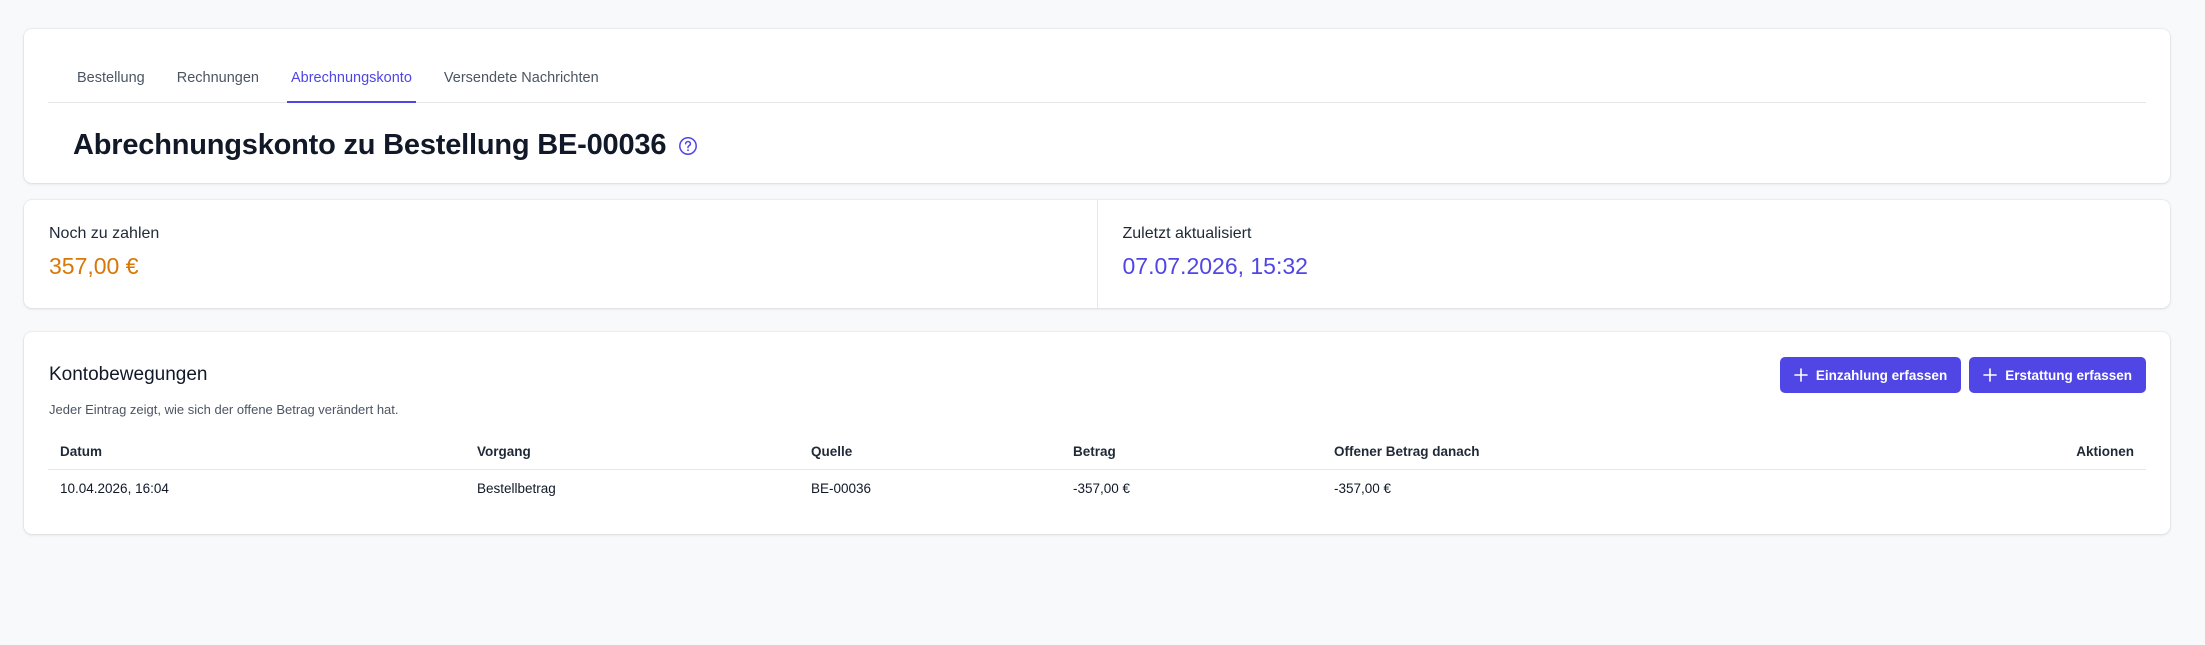 Image resolution: width=2205 pixels, height=645 pixels. What do you see at coordinates (256, 453) in the screenshot?
I see `column-header-datum: Datum` at bounding box center [256, 453].